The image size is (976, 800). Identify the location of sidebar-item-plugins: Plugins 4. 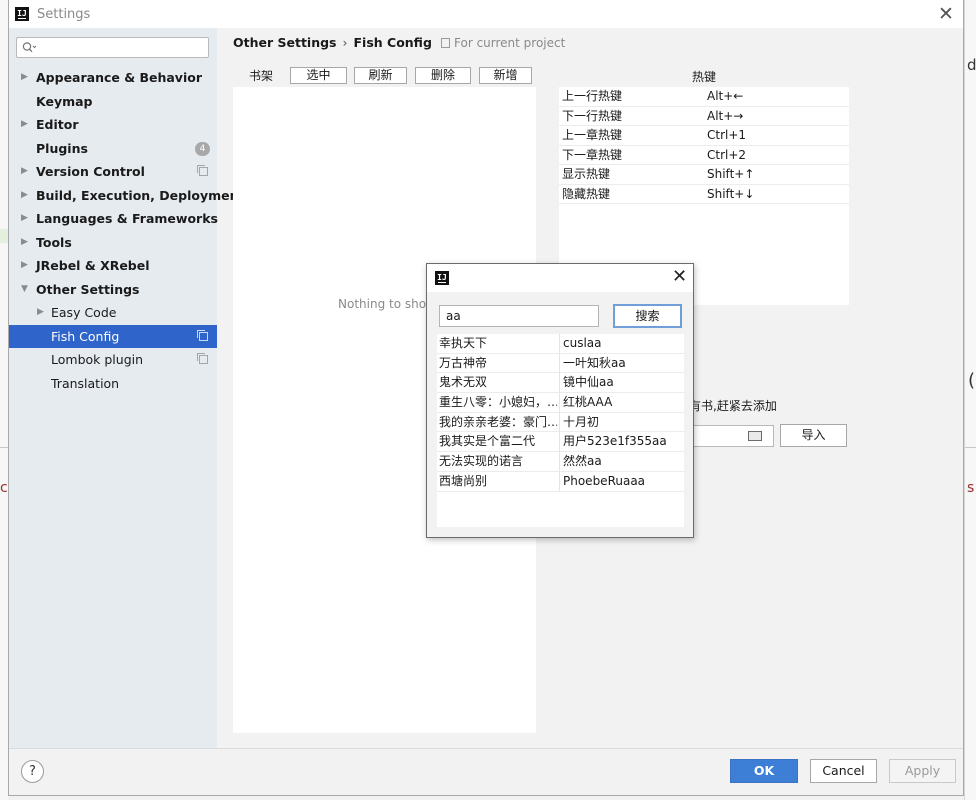
(113, 149).